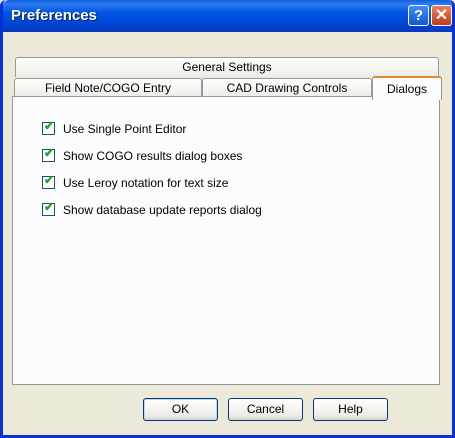  Describe the element at coordinates (125, 129) in the screenshot. I see `option-label: Use Single Point Editor` at that location.